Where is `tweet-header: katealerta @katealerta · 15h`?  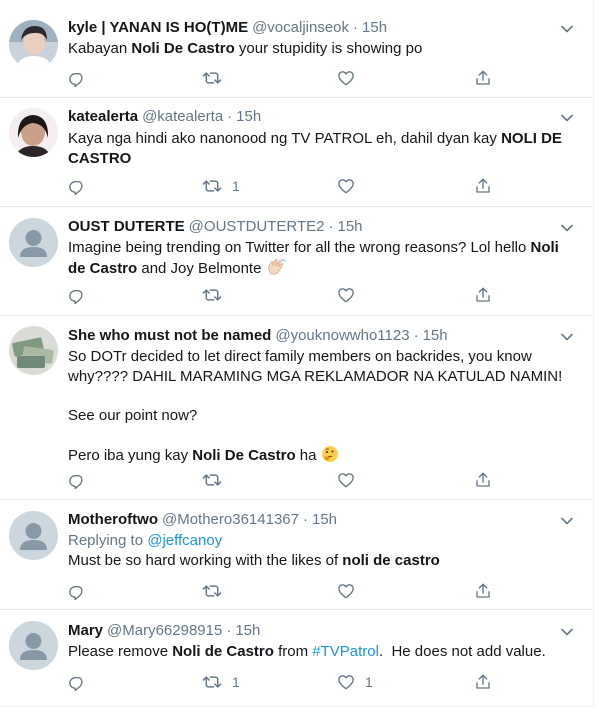 tweet-header: katealerta @katealerta · 15h is located at coordinates (164, 117).